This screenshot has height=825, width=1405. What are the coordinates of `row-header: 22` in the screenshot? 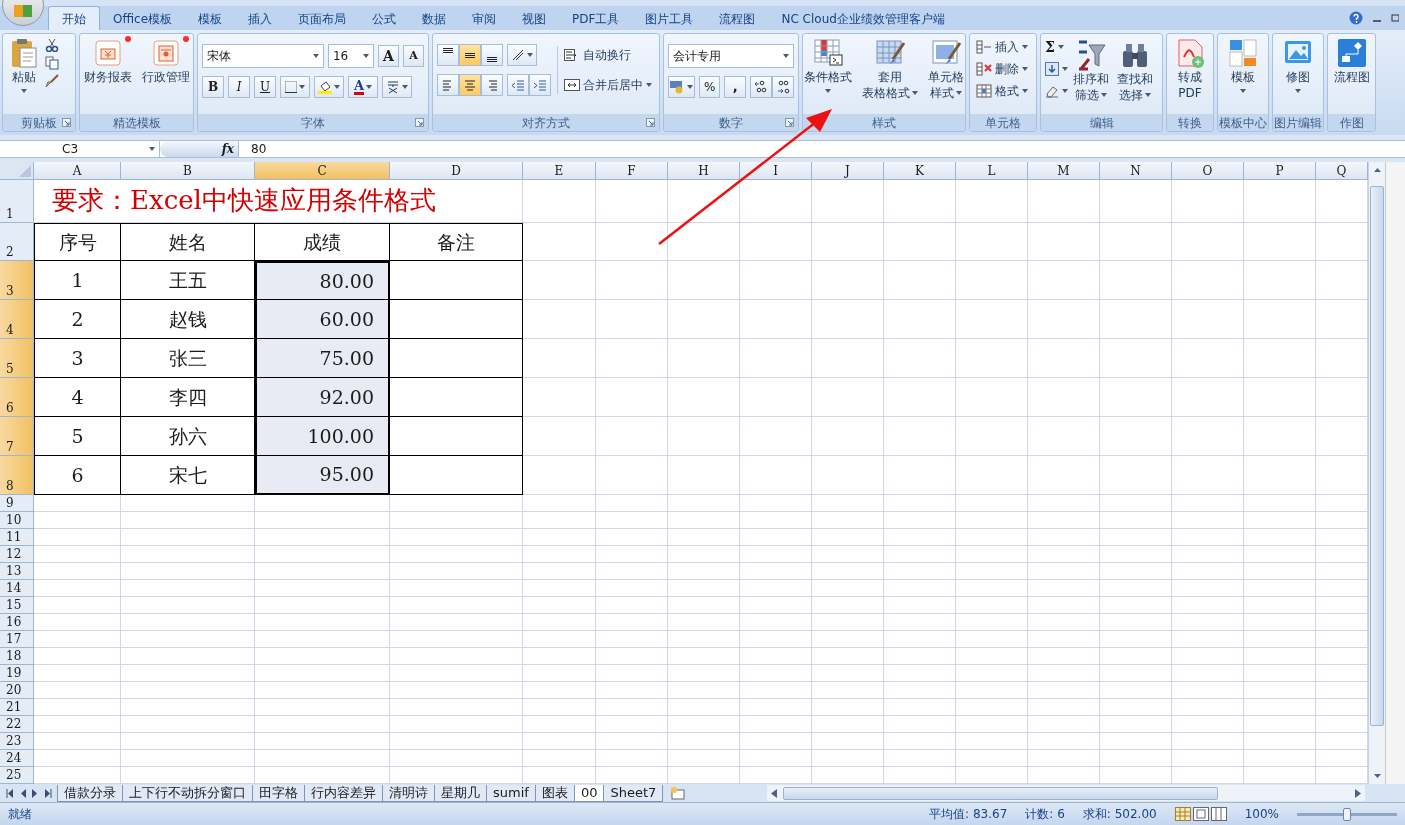 It's located at (17, 724).